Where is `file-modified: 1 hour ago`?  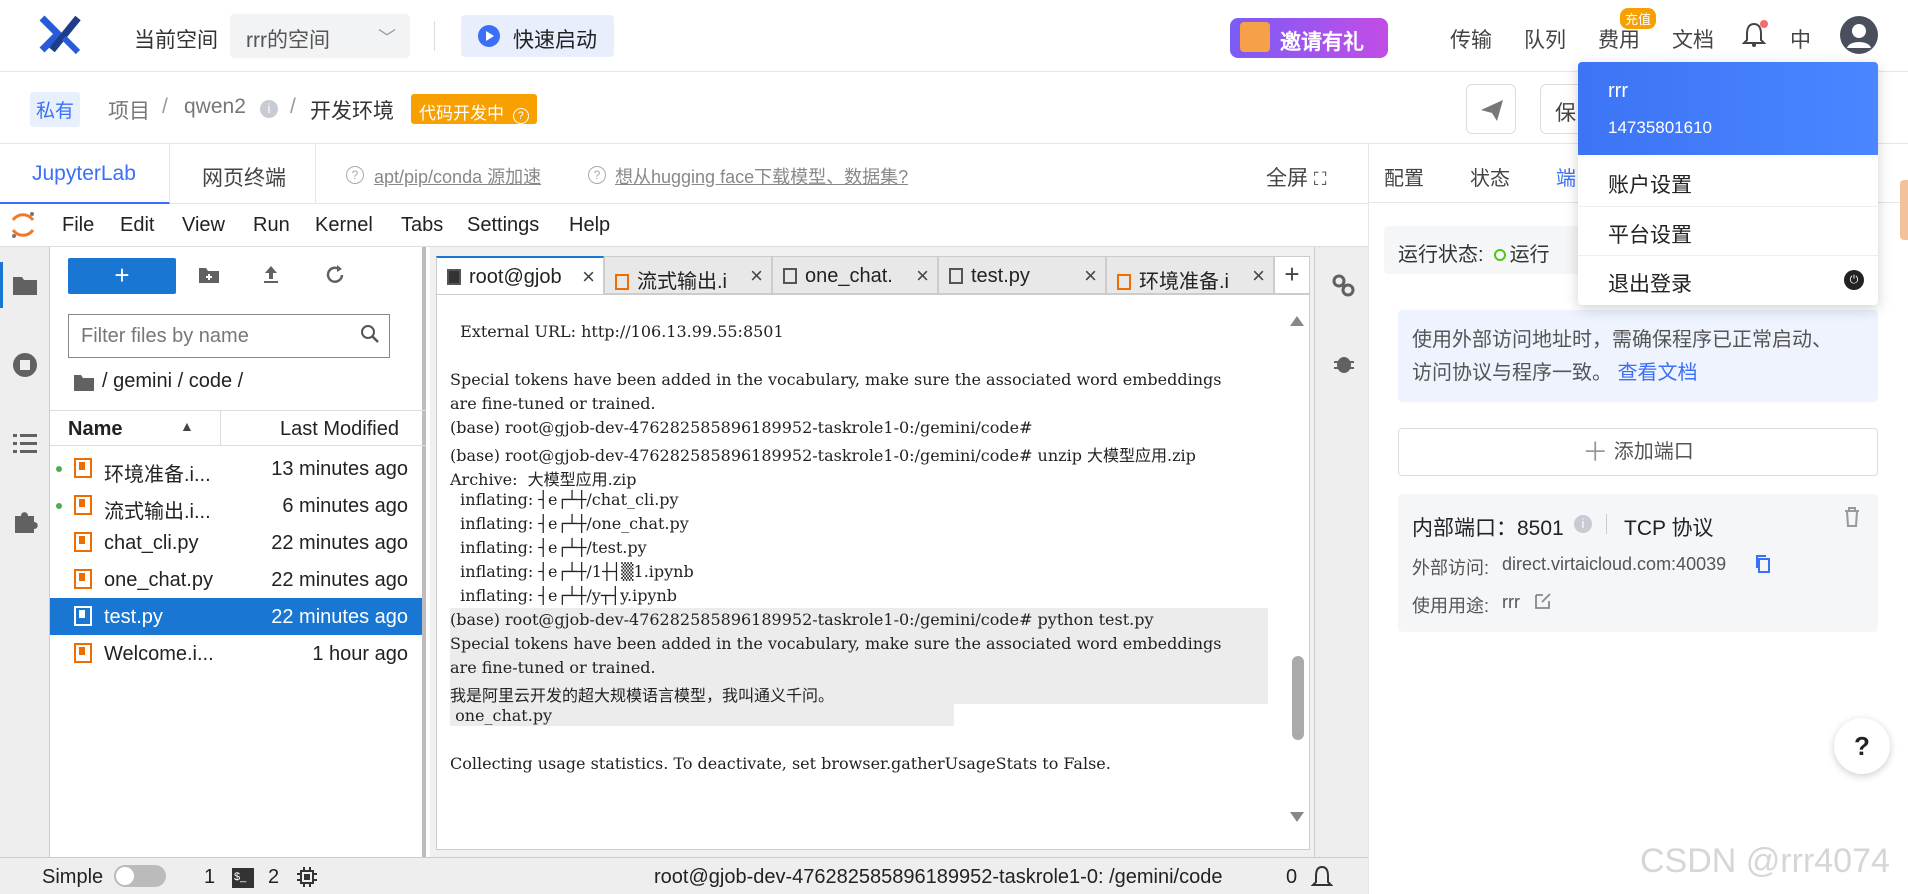 file-modified: 1 hour ago is located at coordinates (360, 654).